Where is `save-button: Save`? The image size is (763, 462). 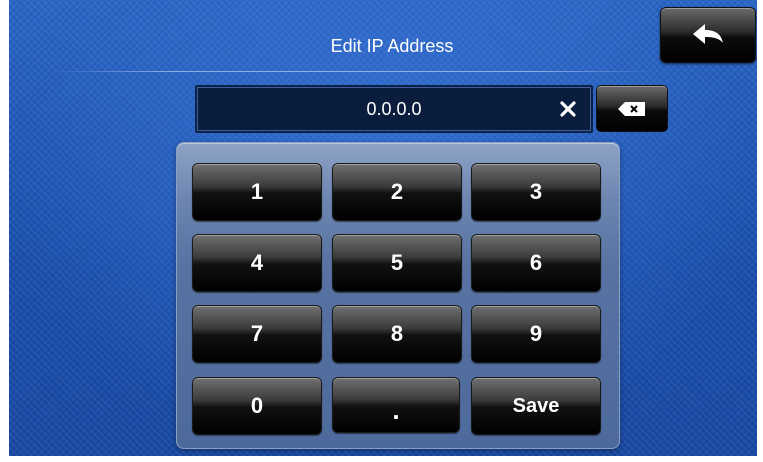 save-button: Save is located at coordinates (536, 406).